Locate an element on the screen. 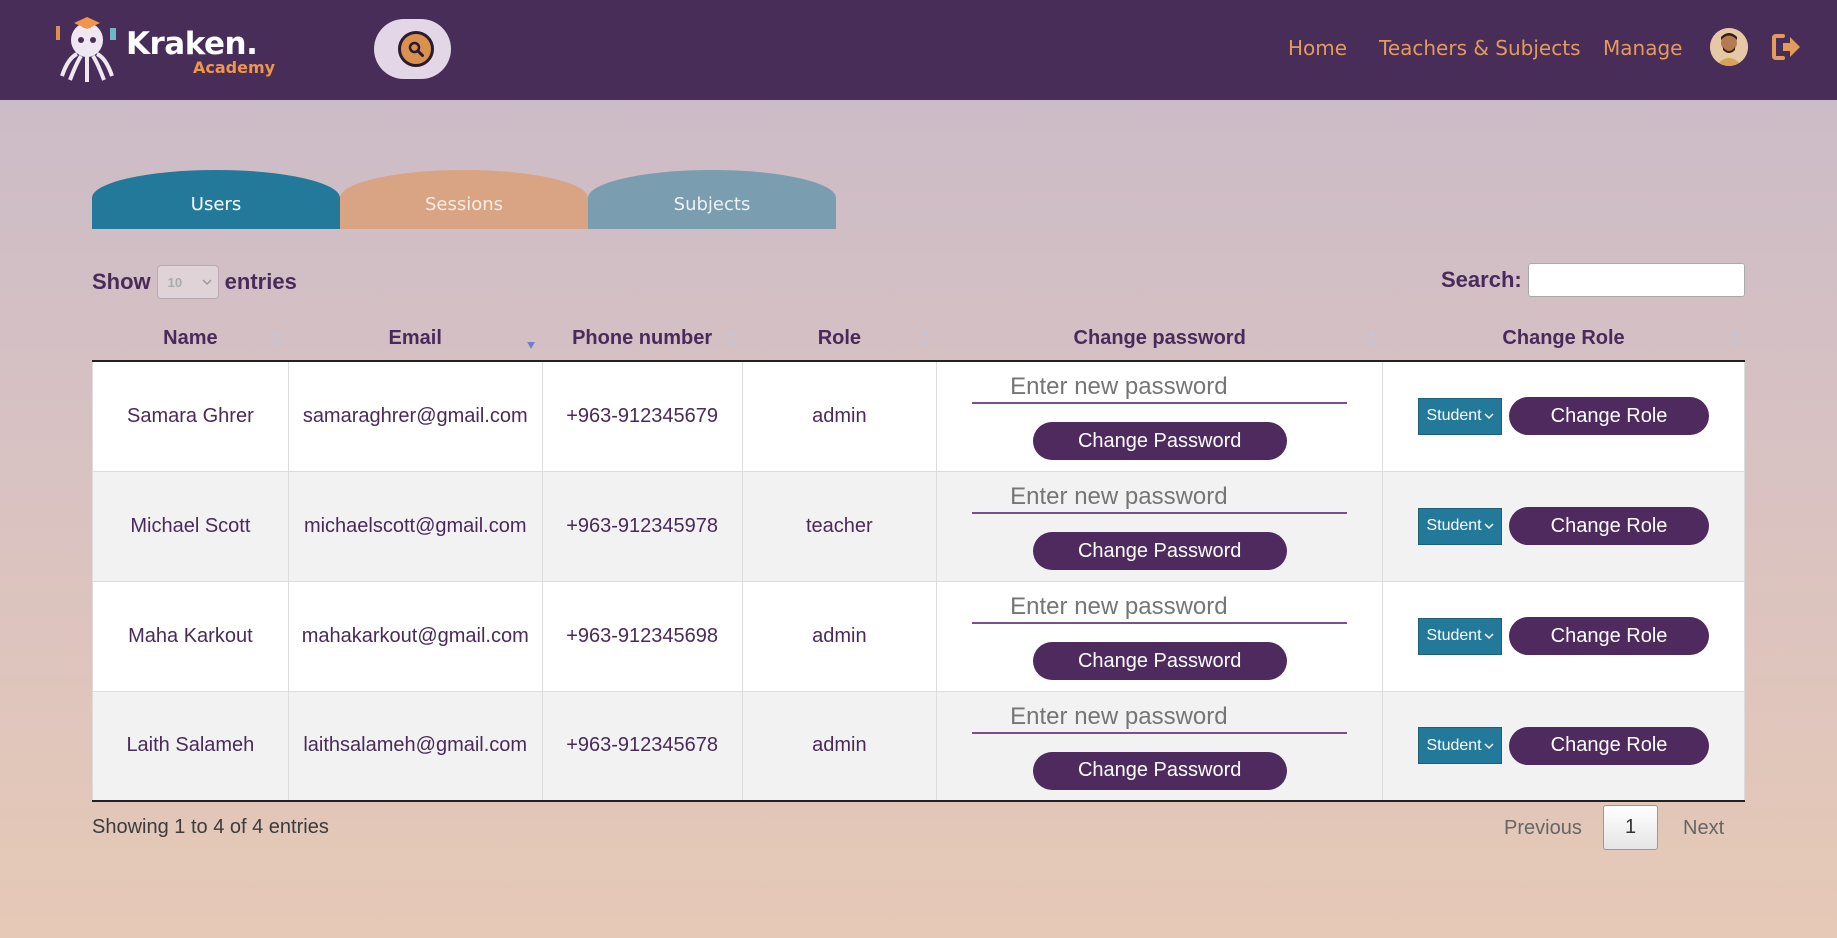  cell-name: Laith Salameh is located at coordinates (190, 746).